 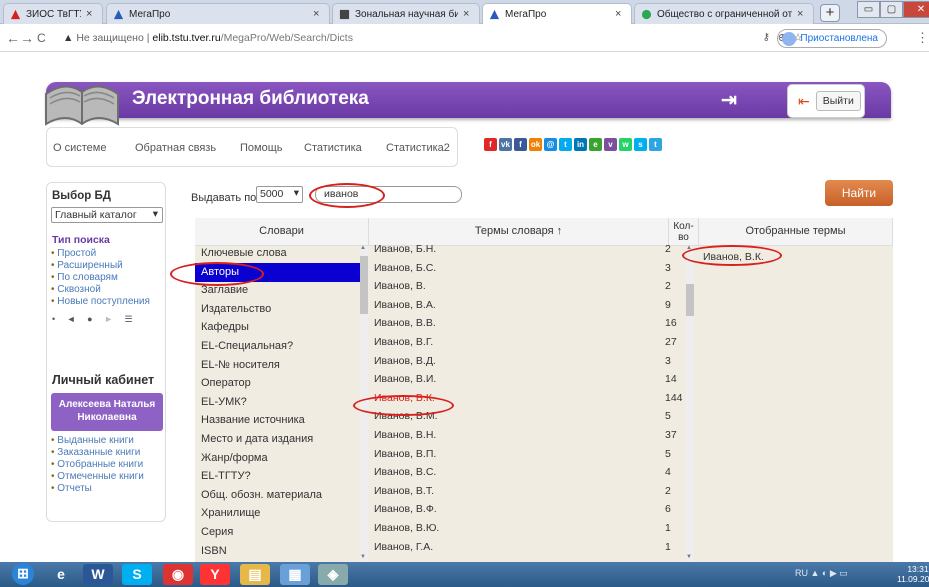 What do you see at coordinates (13, 38) in the screenshot?
I see `back-button: ←` at bounding box center [13, 38].